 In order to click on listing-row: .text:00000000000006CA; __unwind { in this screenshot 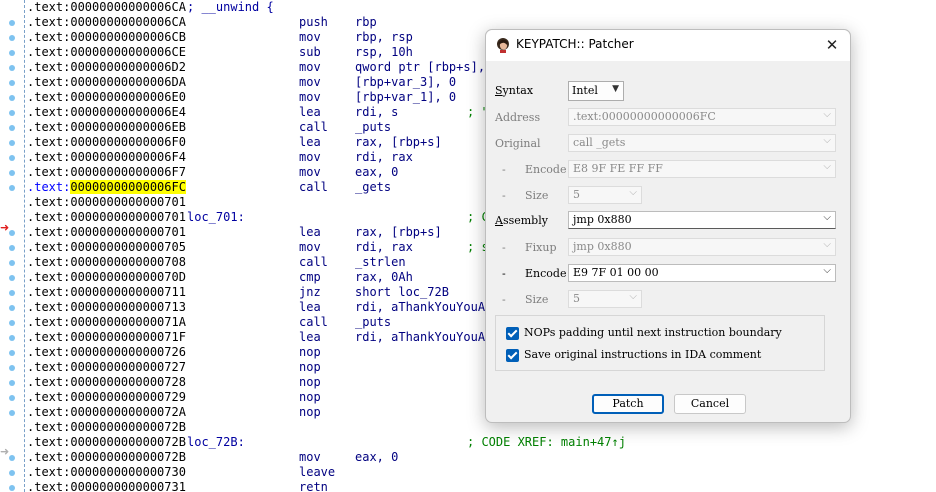, I will do `click(481, 7)`.